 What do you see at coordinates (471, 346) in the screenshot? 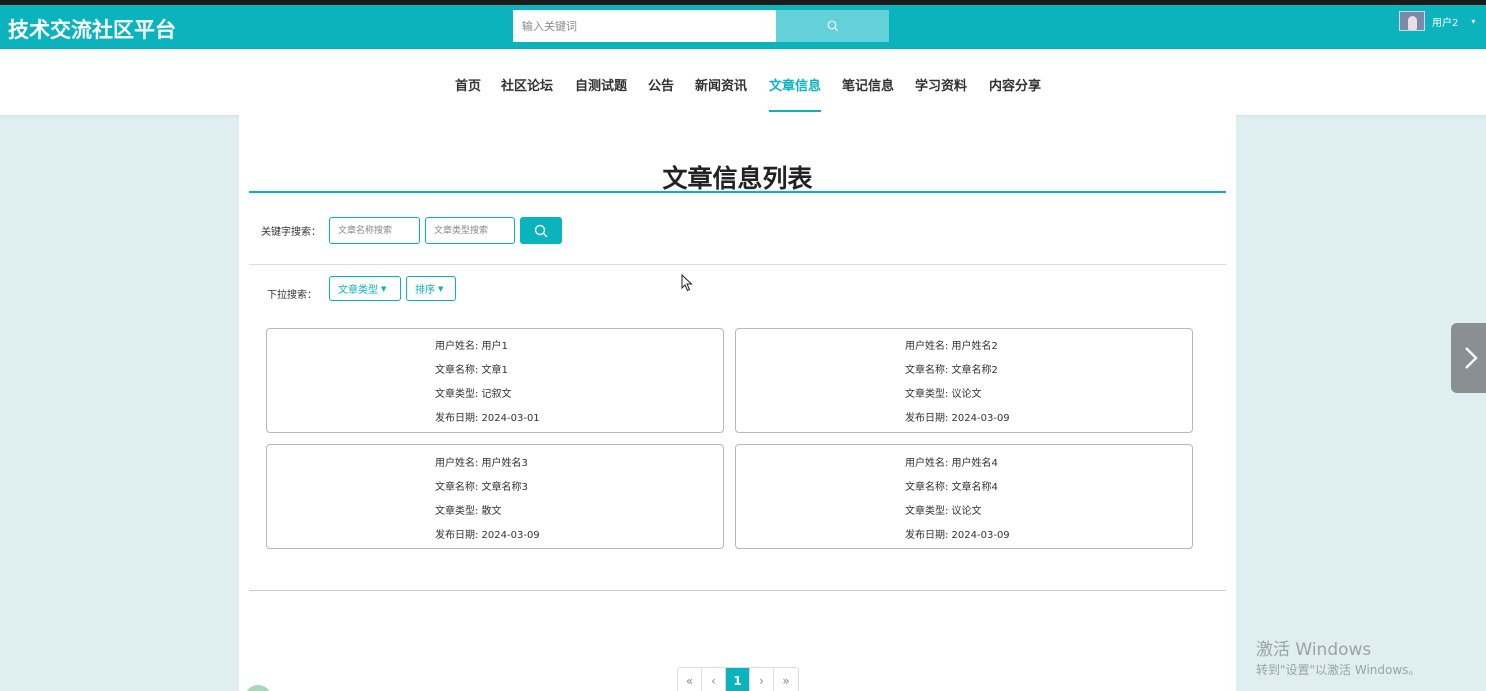
I see `card-user-name: 用户姓名: 用户1` at bounding box center [471, 346].